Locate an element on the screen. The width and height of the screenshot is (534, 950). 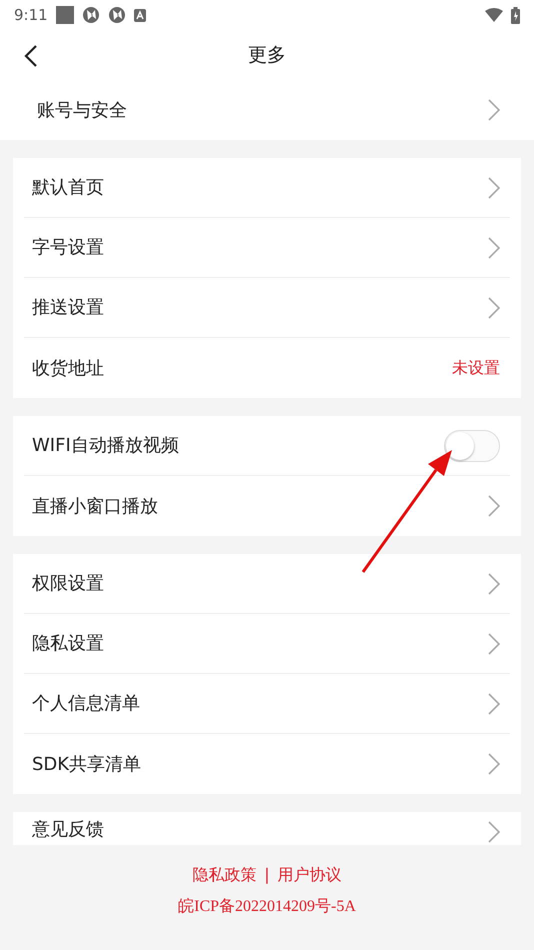
row-label: WIFI自动播放视频 is located at coordinates (105, 446).